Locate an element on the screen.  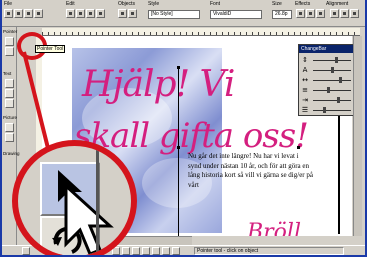
headline-tool-button is located at coordinates (9, 93).